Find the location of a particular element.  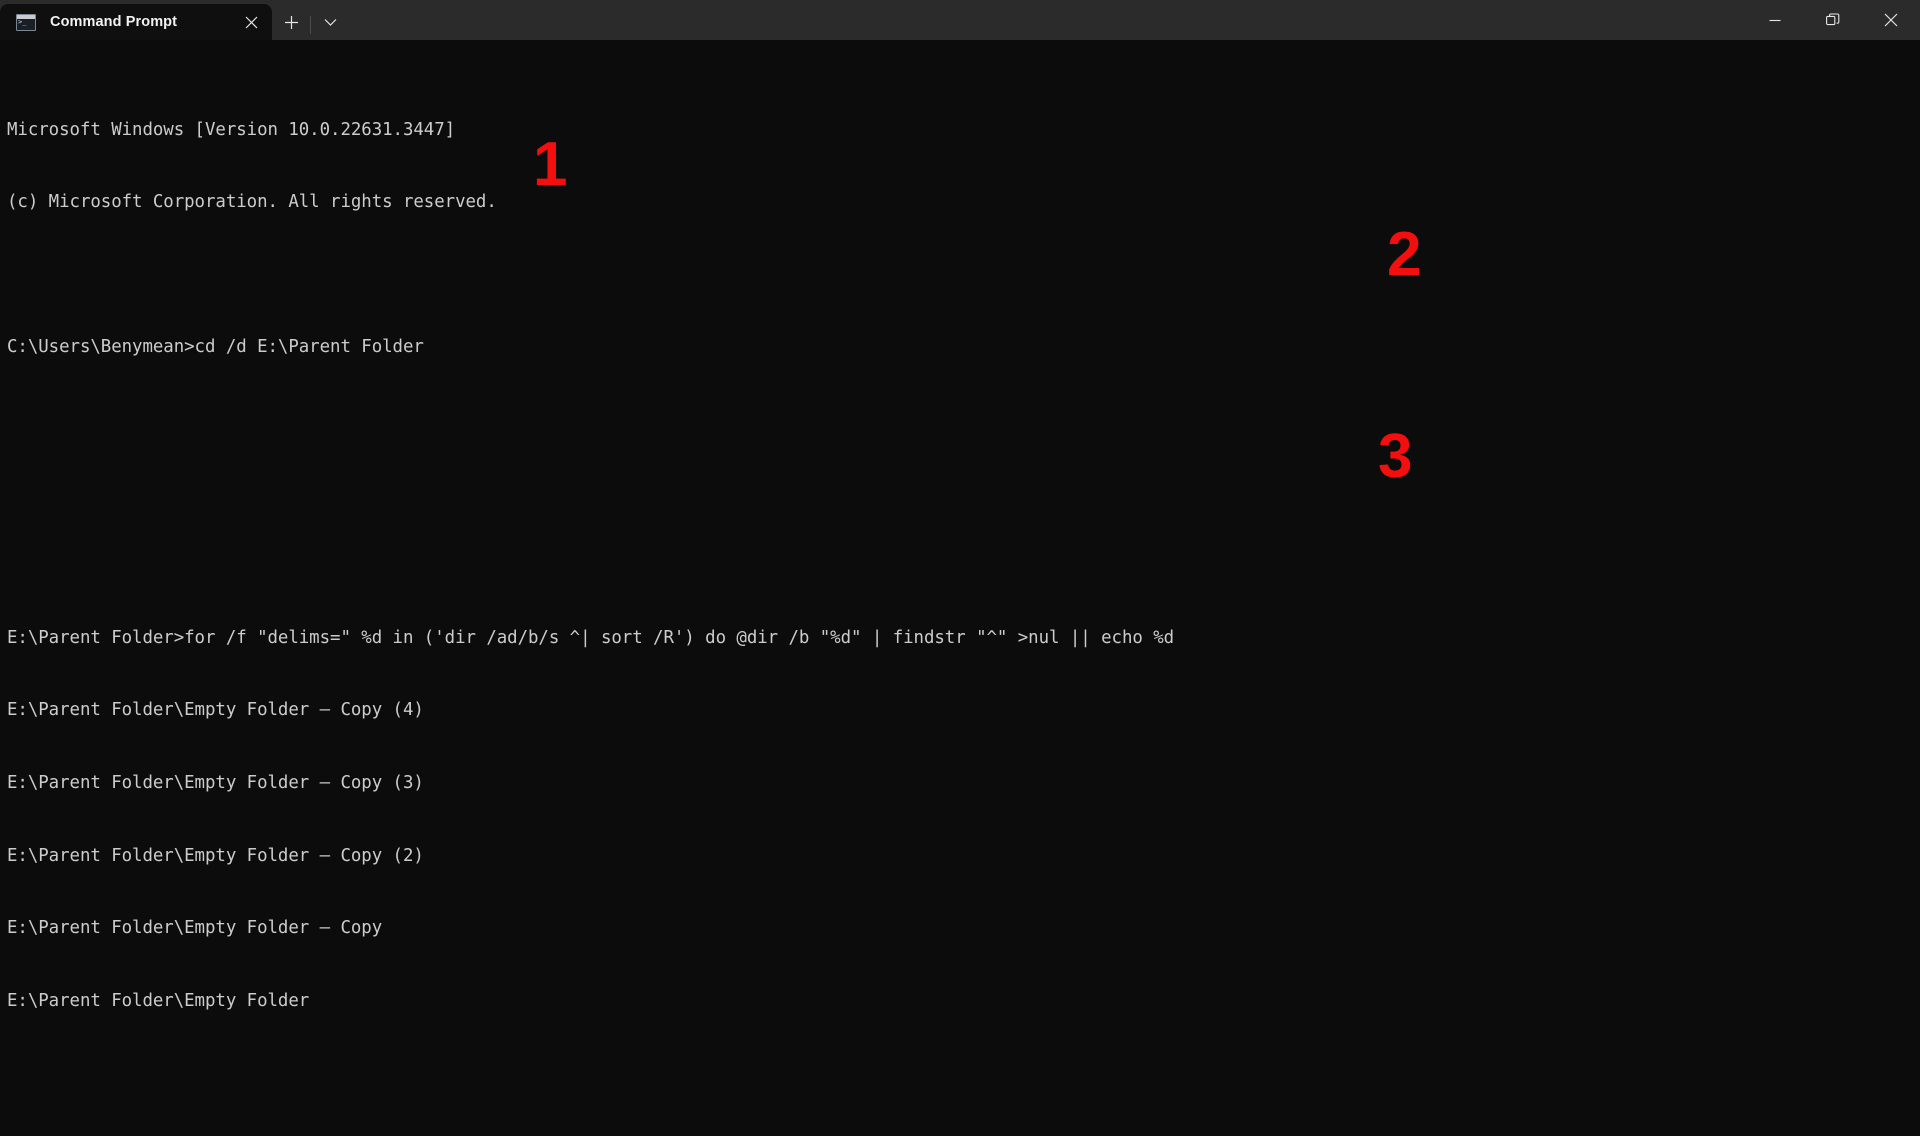

terminal-line: E:\Parent Folder\Empty Folder – Copy is located at coordinates (195, 928).